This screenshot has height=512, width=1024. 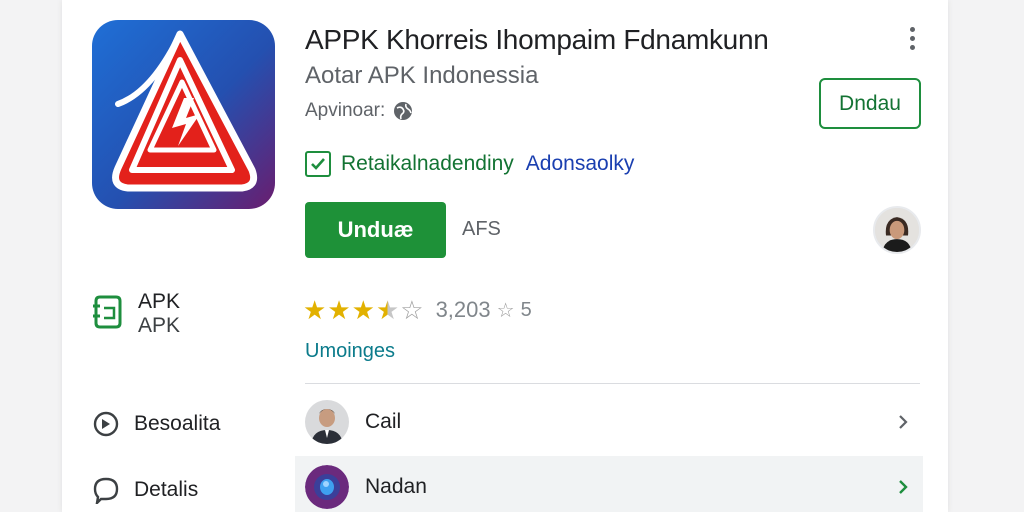 I want to click on apk-subtitle: APK, so click(x=159, y=325).